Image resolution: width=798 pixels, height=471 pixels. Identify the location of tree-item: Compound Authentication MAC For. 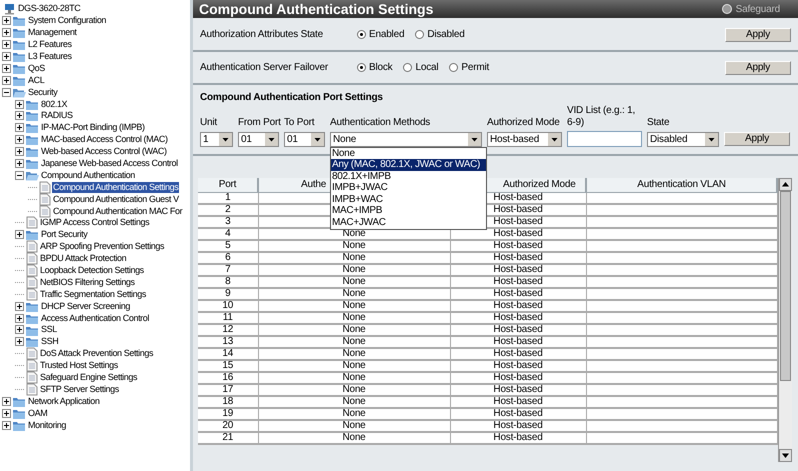
(118, 211).